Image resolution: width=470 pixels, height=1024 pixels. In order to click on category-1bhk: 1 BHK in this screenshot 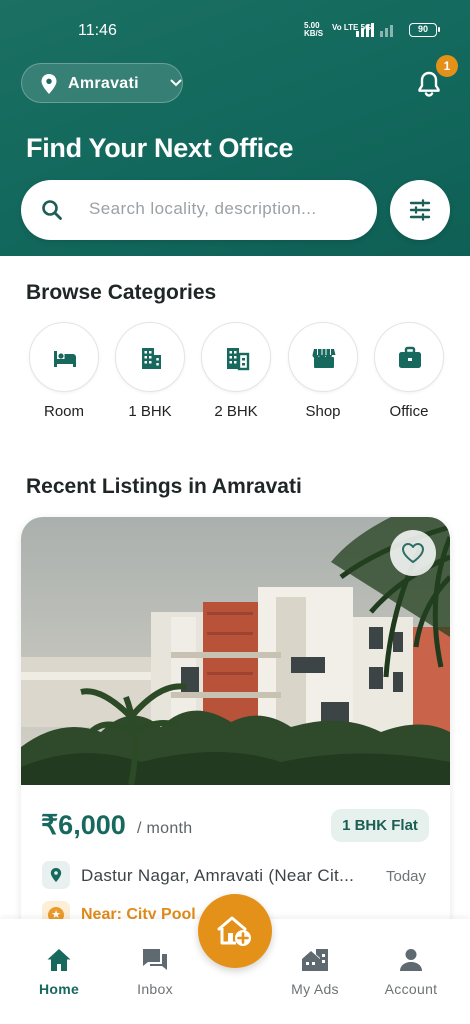, I will do `click(150, 371)`.